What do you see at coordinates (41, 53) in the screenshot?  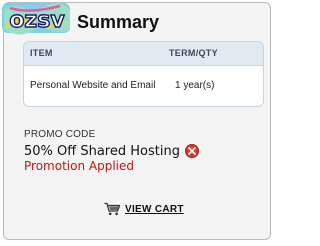 I see `column-header-item: ITEM` at bounding box center [41, 53].